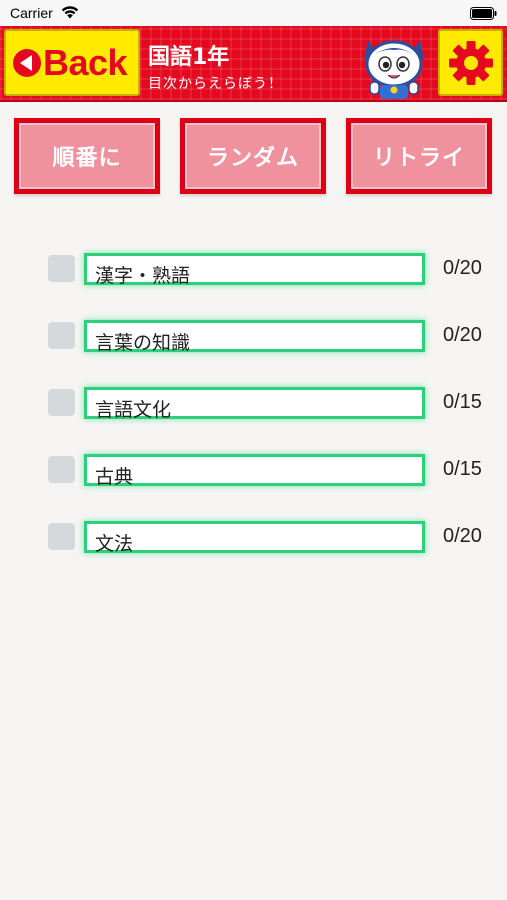 The image size is (507, 900). I want to click on chapter-row: 言語文化 0/15, so click(253, 405).